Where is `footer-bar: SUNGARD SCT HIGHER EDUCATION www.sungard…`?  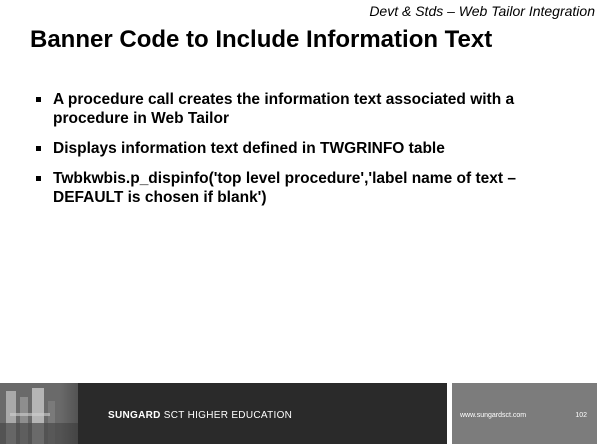
footer-bar: SUNGARD SCT HIGHER EDUCATION www.sungard… is located at coordinates (298, 413).